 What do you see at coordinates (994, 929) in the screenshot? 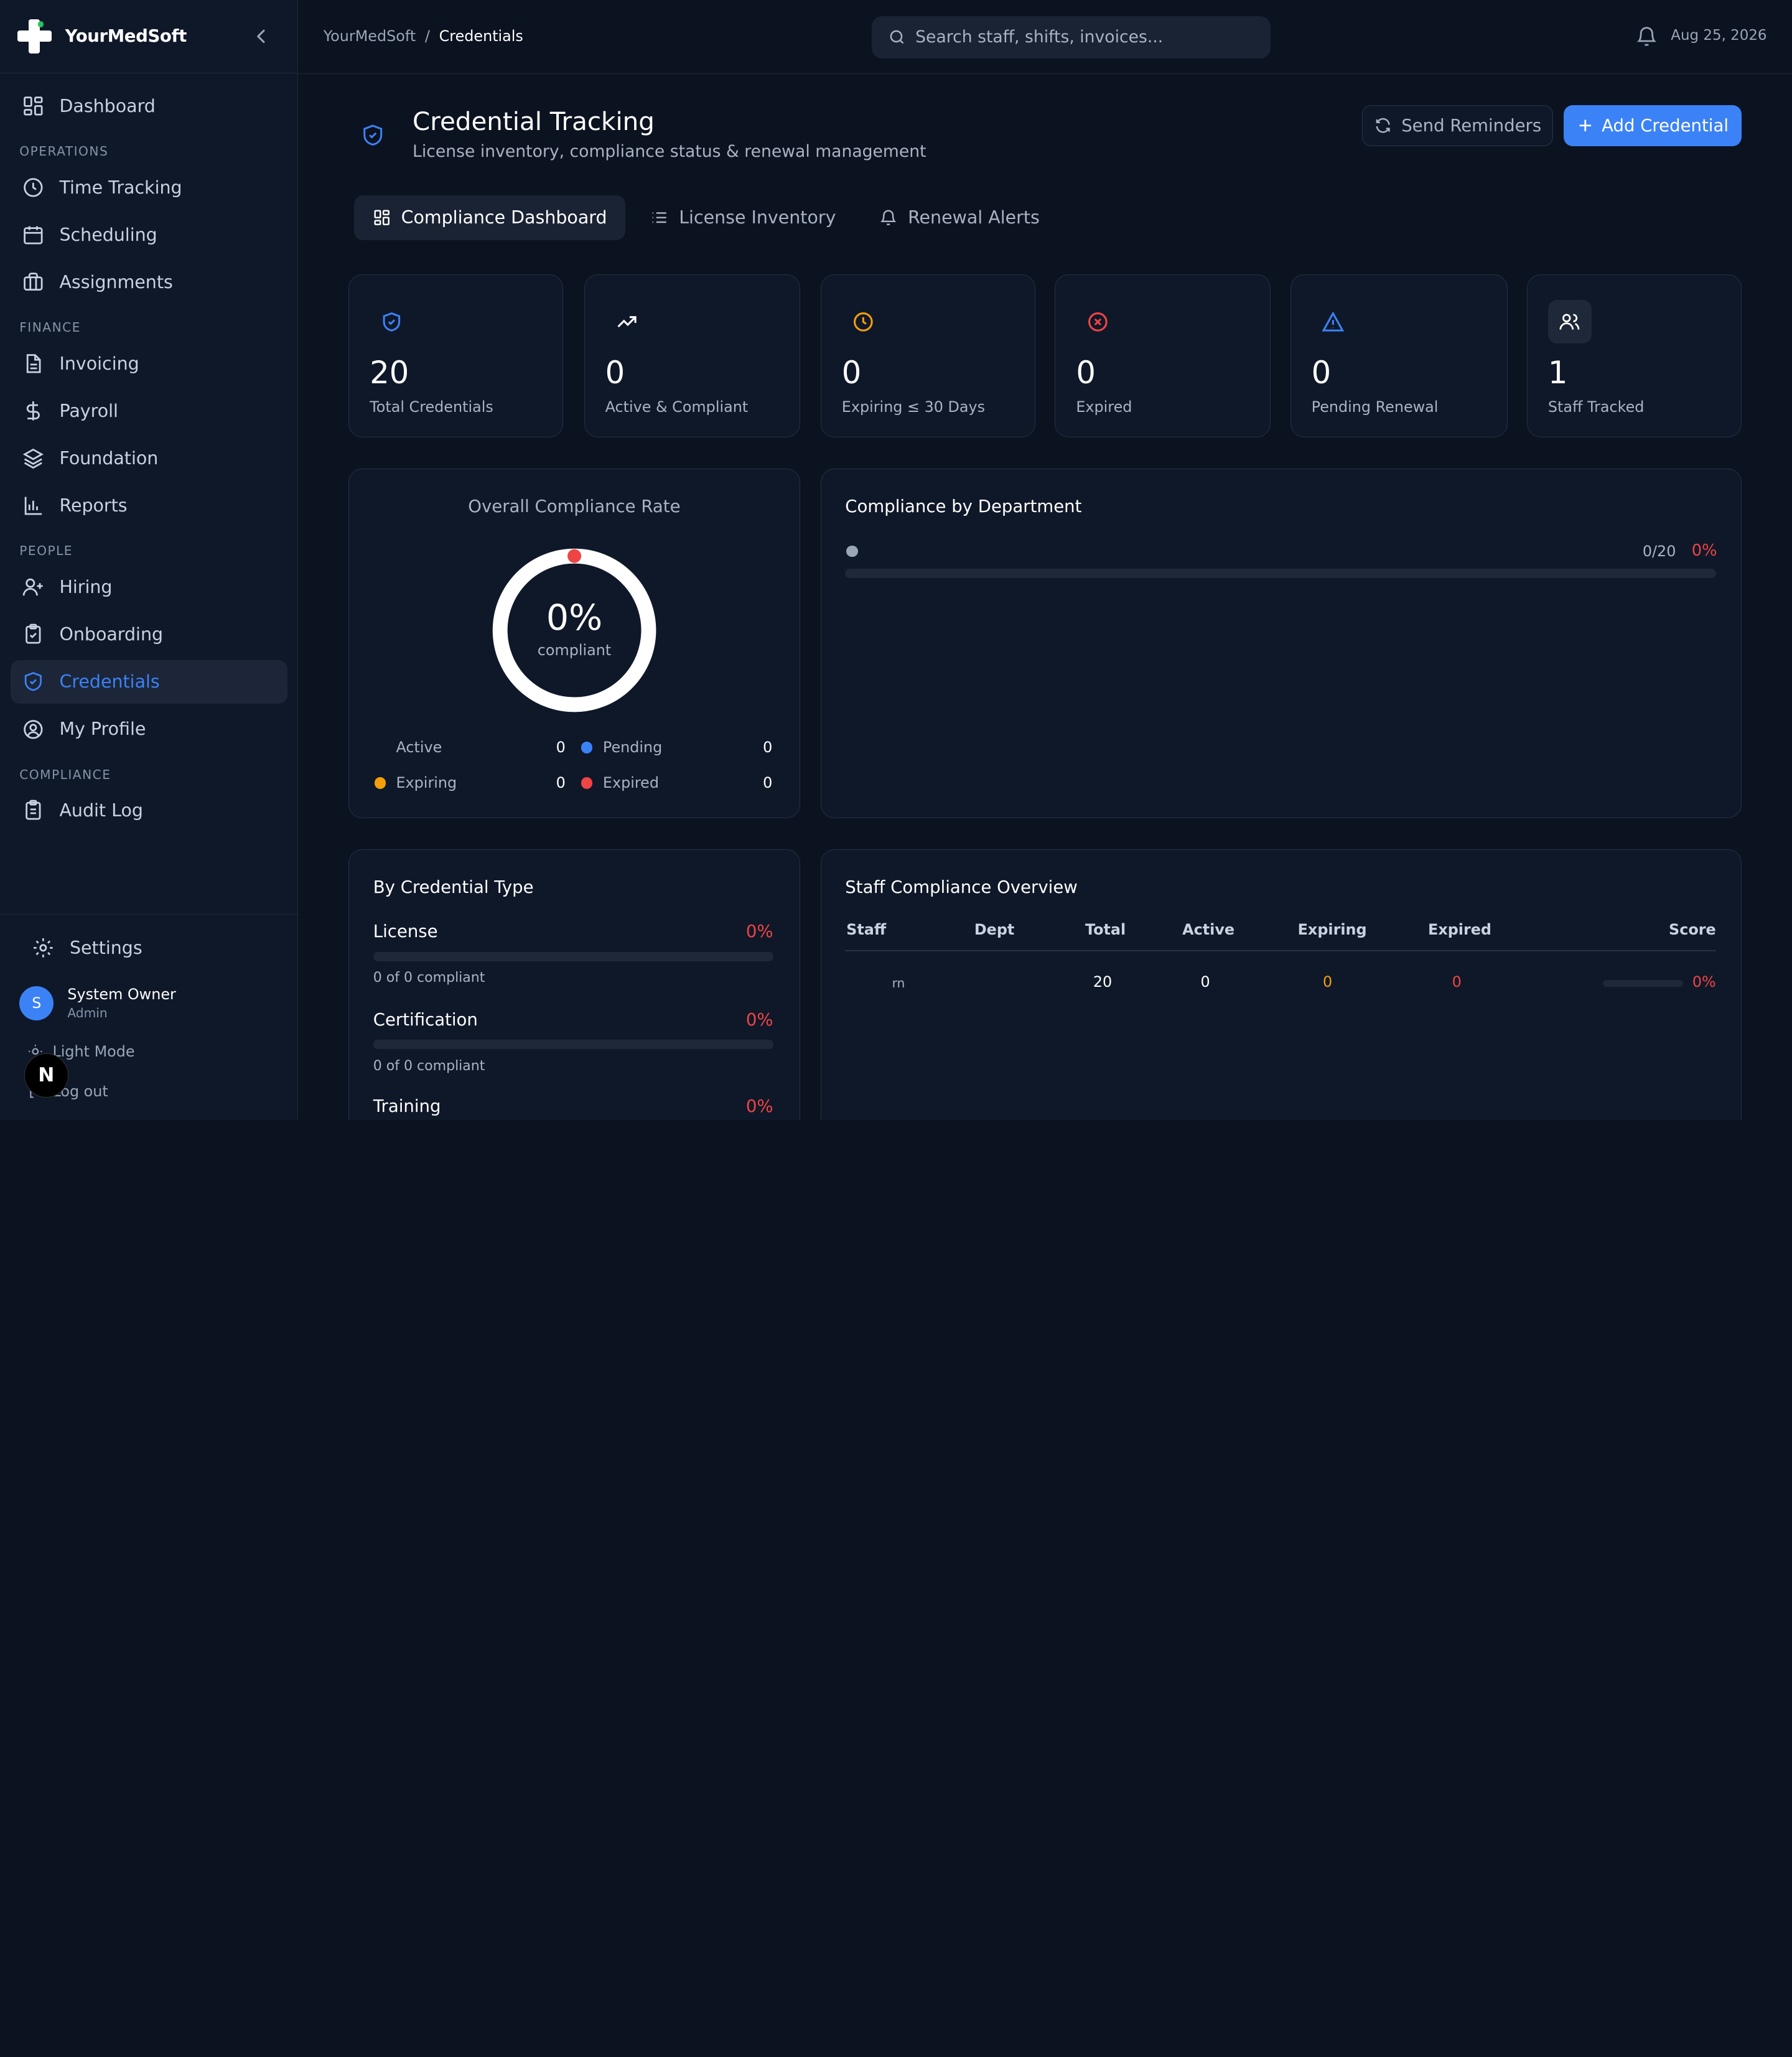
I see `column-header-dept: Dept` at bounding box center [994, 929].